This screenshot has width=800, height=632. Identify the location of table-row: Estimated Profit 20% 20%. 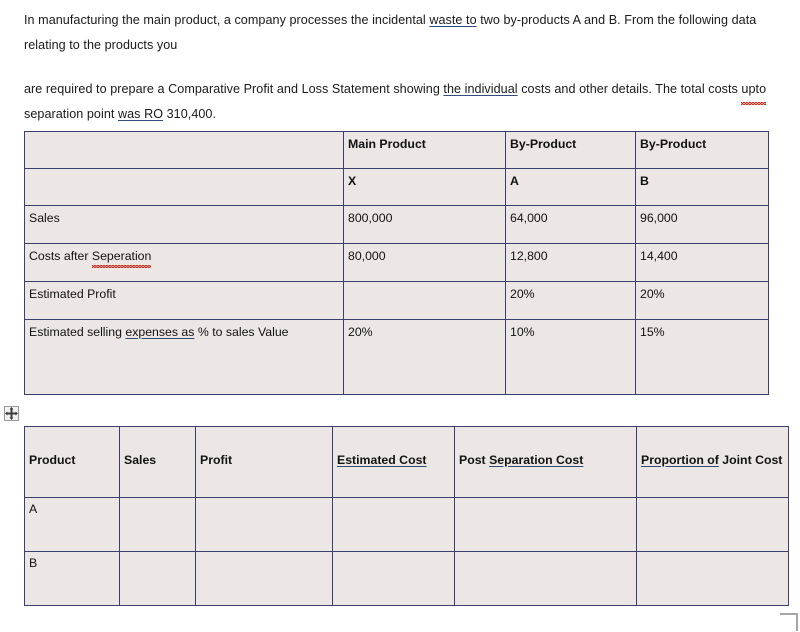
(396, 300).